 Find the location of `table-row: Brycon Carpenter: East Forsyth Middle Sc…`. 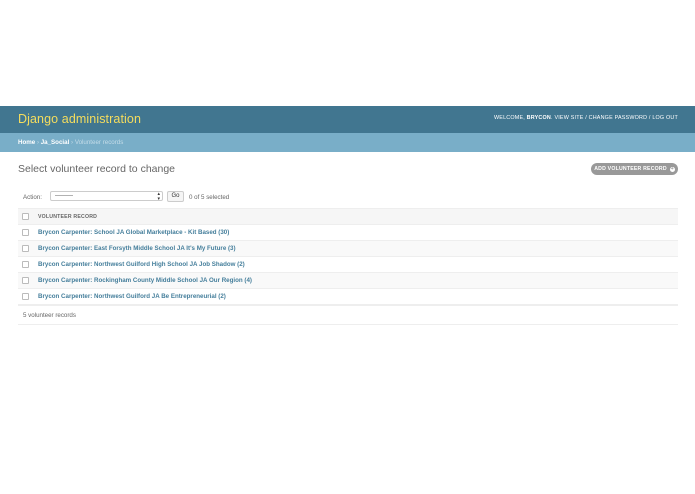

table-row: Brycon Carpenter: East Forsyth Middle Sc… is located at coordinates (348, 248).